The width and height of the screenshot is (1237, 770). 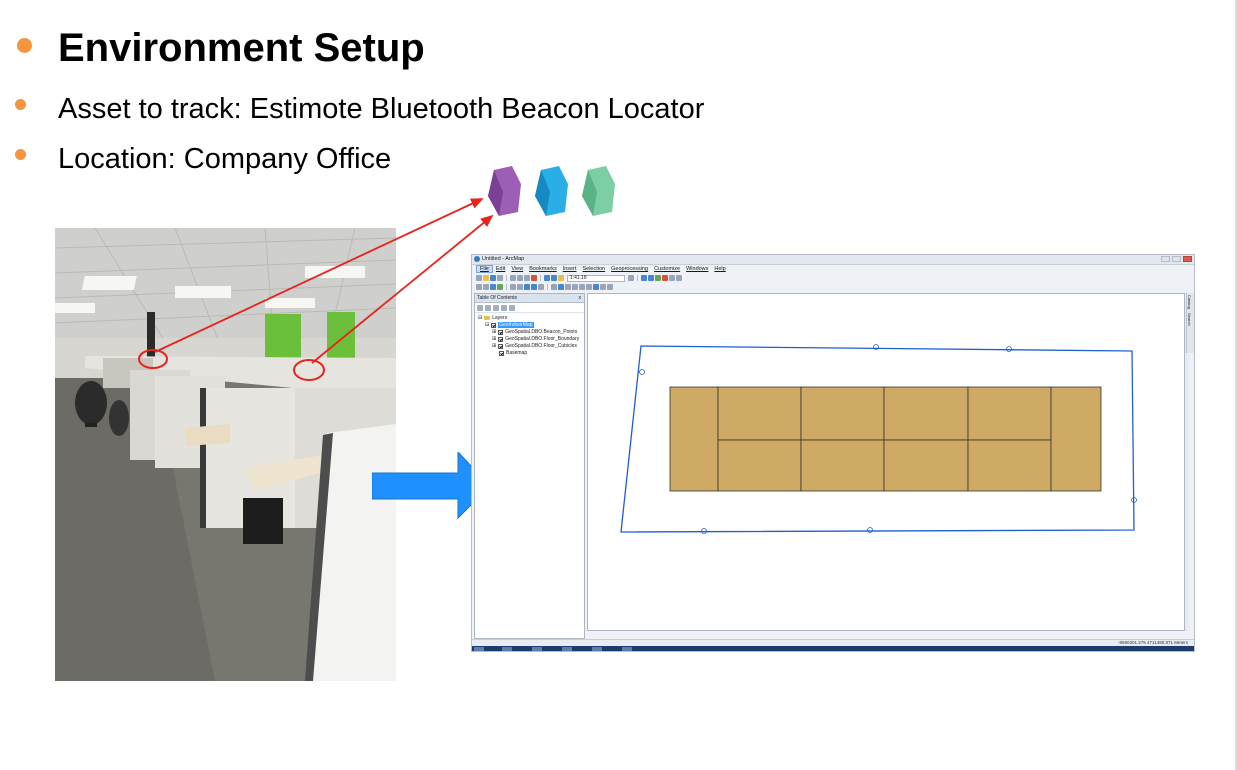 I want to click on window-titlebar: Untitled - ArcMap, so click(x=833, y=260).